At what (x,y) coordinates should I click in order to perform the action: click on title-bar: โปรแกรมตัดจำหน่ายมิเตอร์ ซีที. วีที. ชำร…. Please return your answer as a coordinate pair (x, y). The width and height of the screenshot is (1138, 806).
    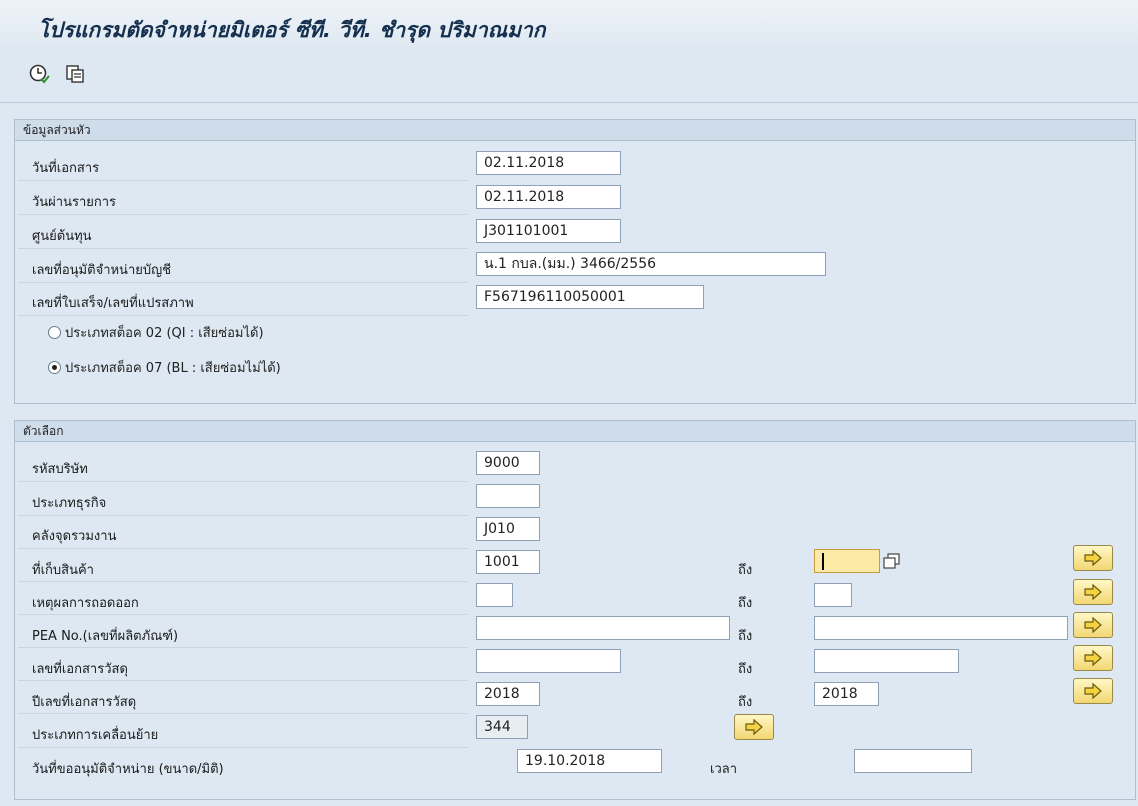
    Looking at the image, I should click on (569, 25).